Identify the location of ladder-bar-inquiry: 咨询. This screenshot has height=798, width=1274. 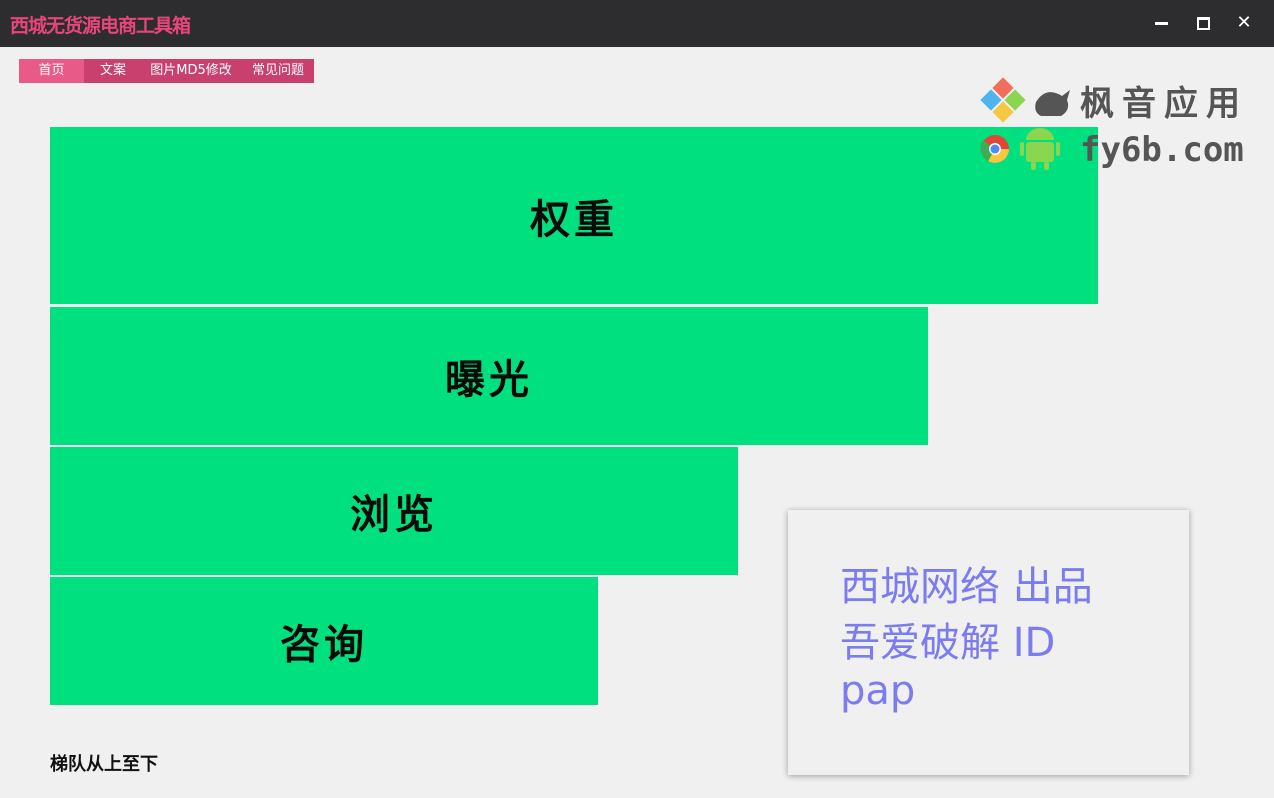
(324, 641).